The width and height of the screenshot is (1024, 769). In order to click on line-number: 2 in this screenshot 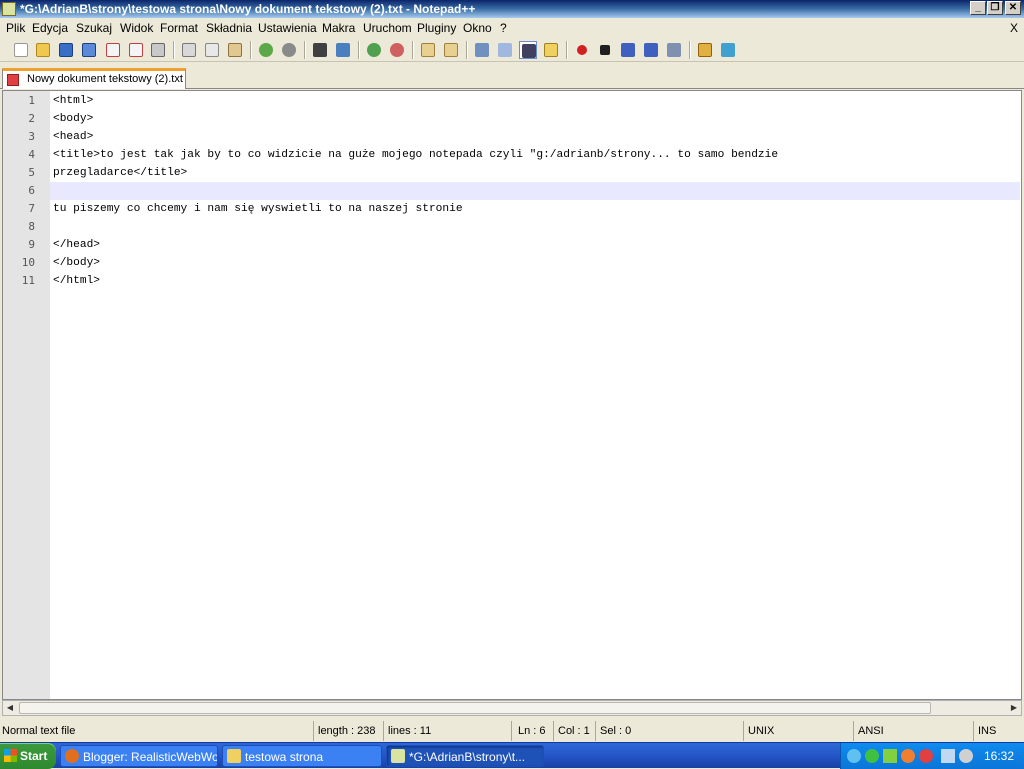, I will do `click(31, 118)`.